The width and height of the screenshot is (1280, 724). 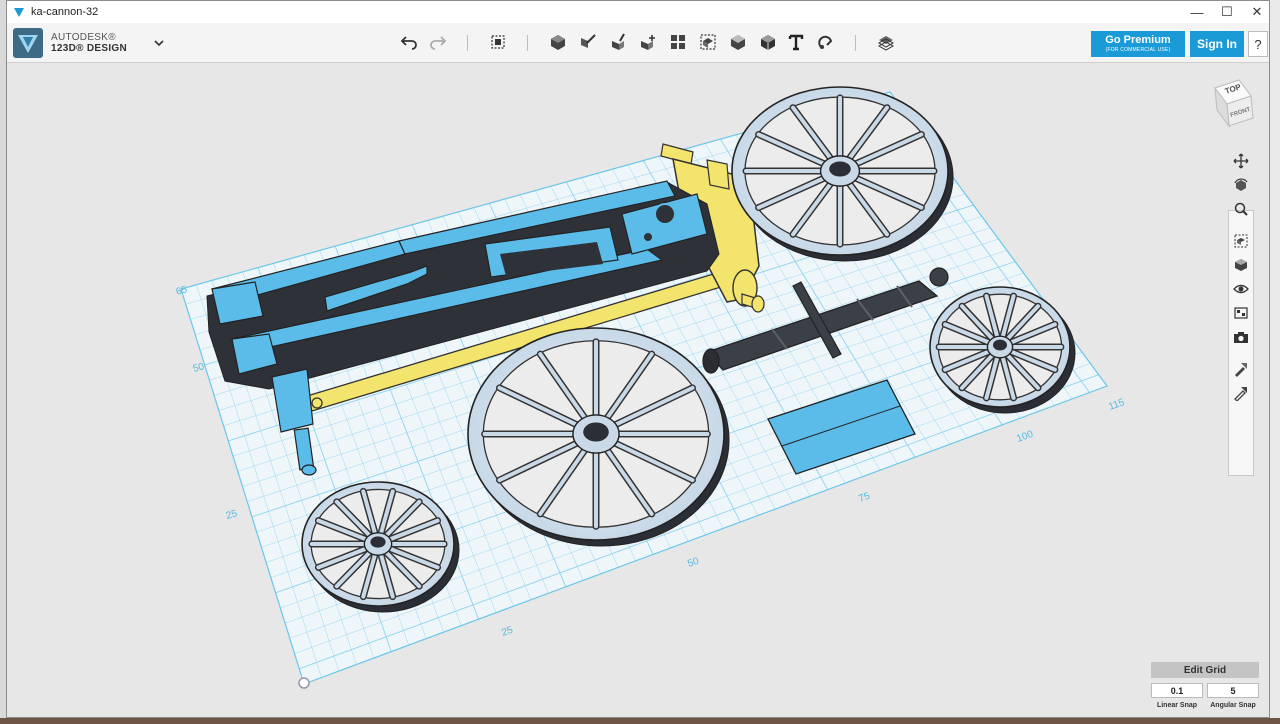 What do you see at coordinates (640, 721) in the screenshot?
I see `desktop-bottom-edge` at bounding box center [640, 721].